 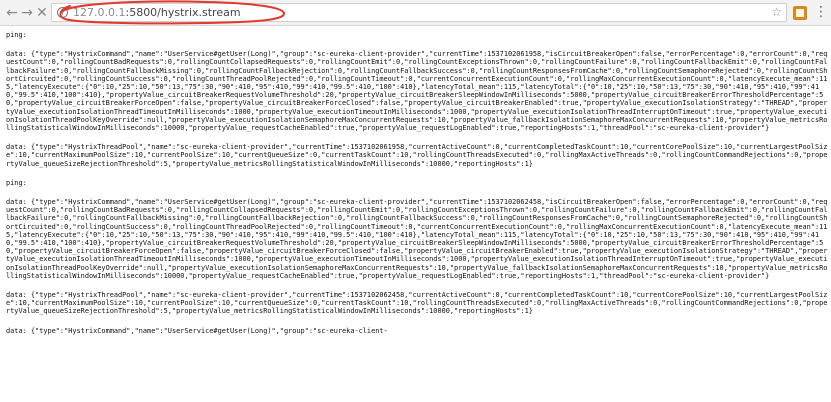 What do you see at coordinates (800, 13) in the screenshot?
I see `extension-icon` at bounding box center [800, 13].